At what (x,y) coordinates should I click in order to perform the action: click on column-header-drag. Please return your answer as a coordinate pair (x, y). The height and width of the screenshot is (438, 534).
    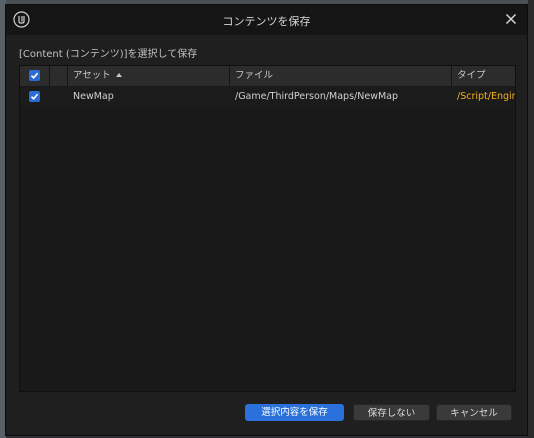
    Looking at the image, I should click on (59, 76).